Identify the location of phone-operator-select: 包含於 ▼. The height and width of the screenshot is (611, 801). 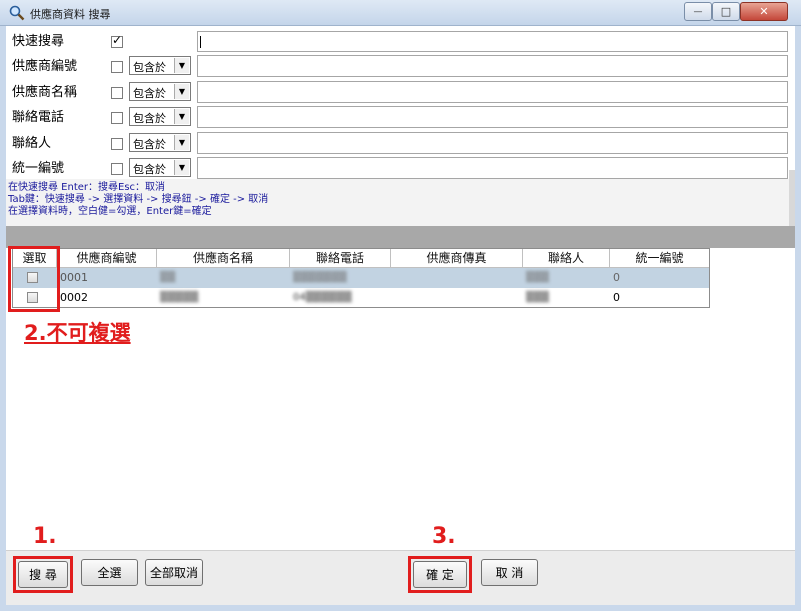
(160, 116).